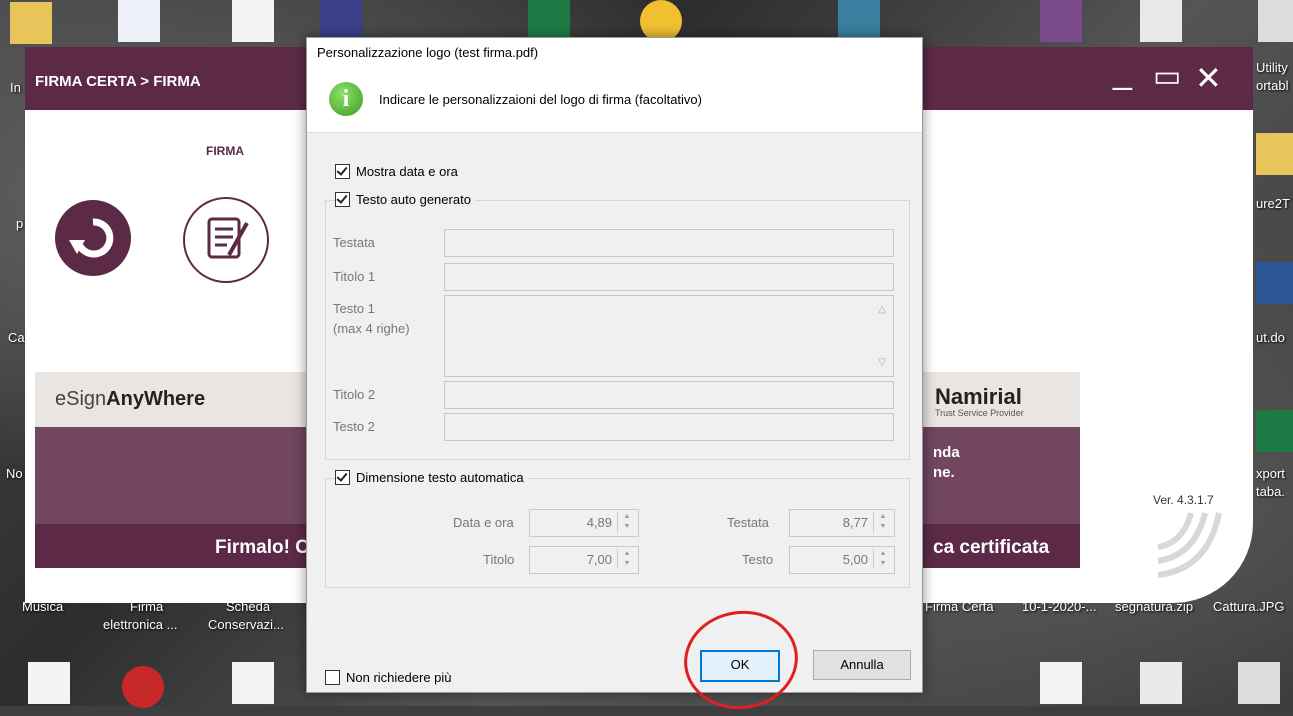 The width and height of the screenshot is (1293, 716). Describe the element at coordinates (15, 87) in the screenshot. I see `desktop-label: In` at that location.